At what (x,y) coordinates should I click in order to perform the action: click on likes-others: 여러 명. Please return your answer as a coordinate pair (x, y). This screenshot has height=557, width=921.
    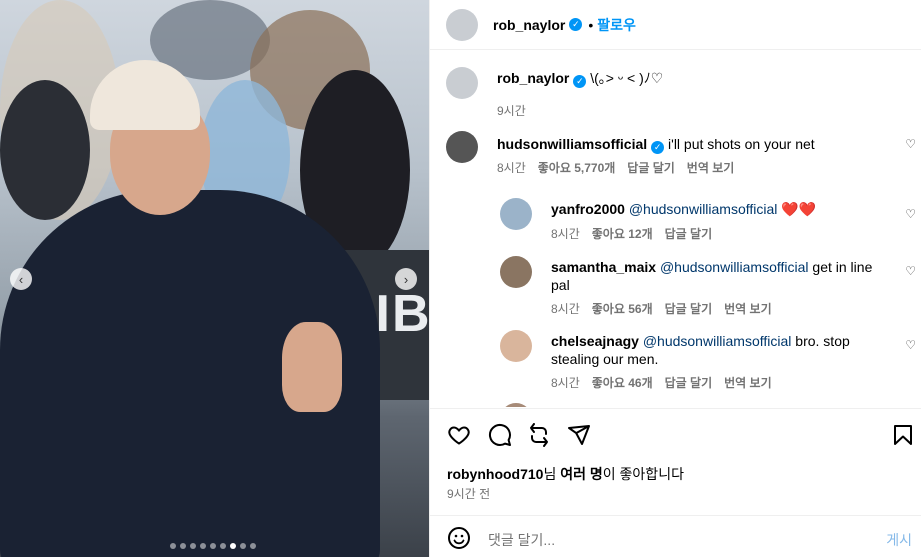
    Looking at the image, I should click on (581, 474).